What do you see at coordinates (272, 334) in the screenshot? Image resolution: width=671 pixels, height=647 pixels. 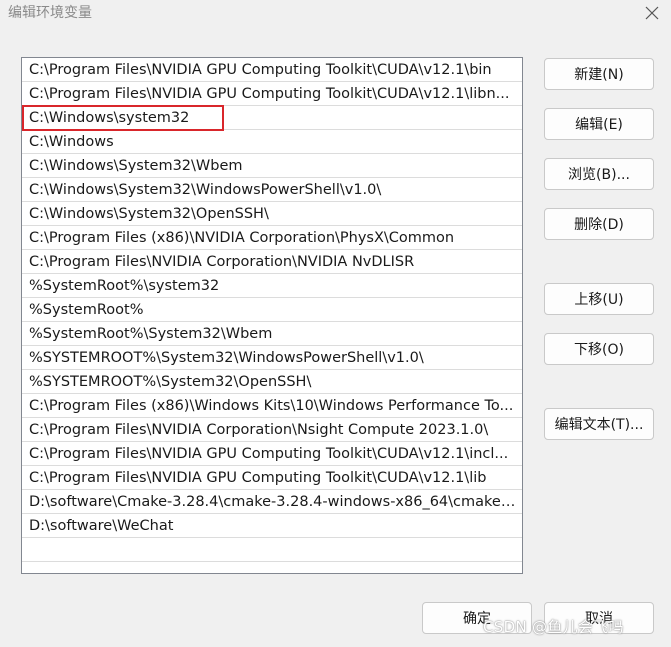 I see `list-item: %SystemRoot%\System32\Wbem` at bounding box center [272, 334].